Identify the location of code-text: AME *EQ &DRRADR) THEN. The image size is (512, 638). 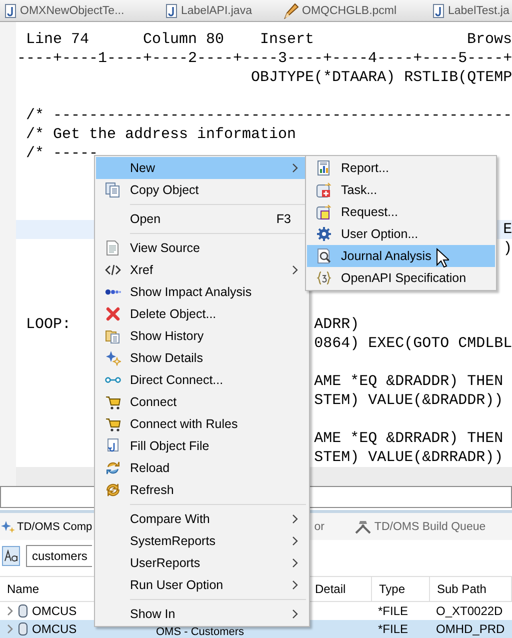
(409, 438).